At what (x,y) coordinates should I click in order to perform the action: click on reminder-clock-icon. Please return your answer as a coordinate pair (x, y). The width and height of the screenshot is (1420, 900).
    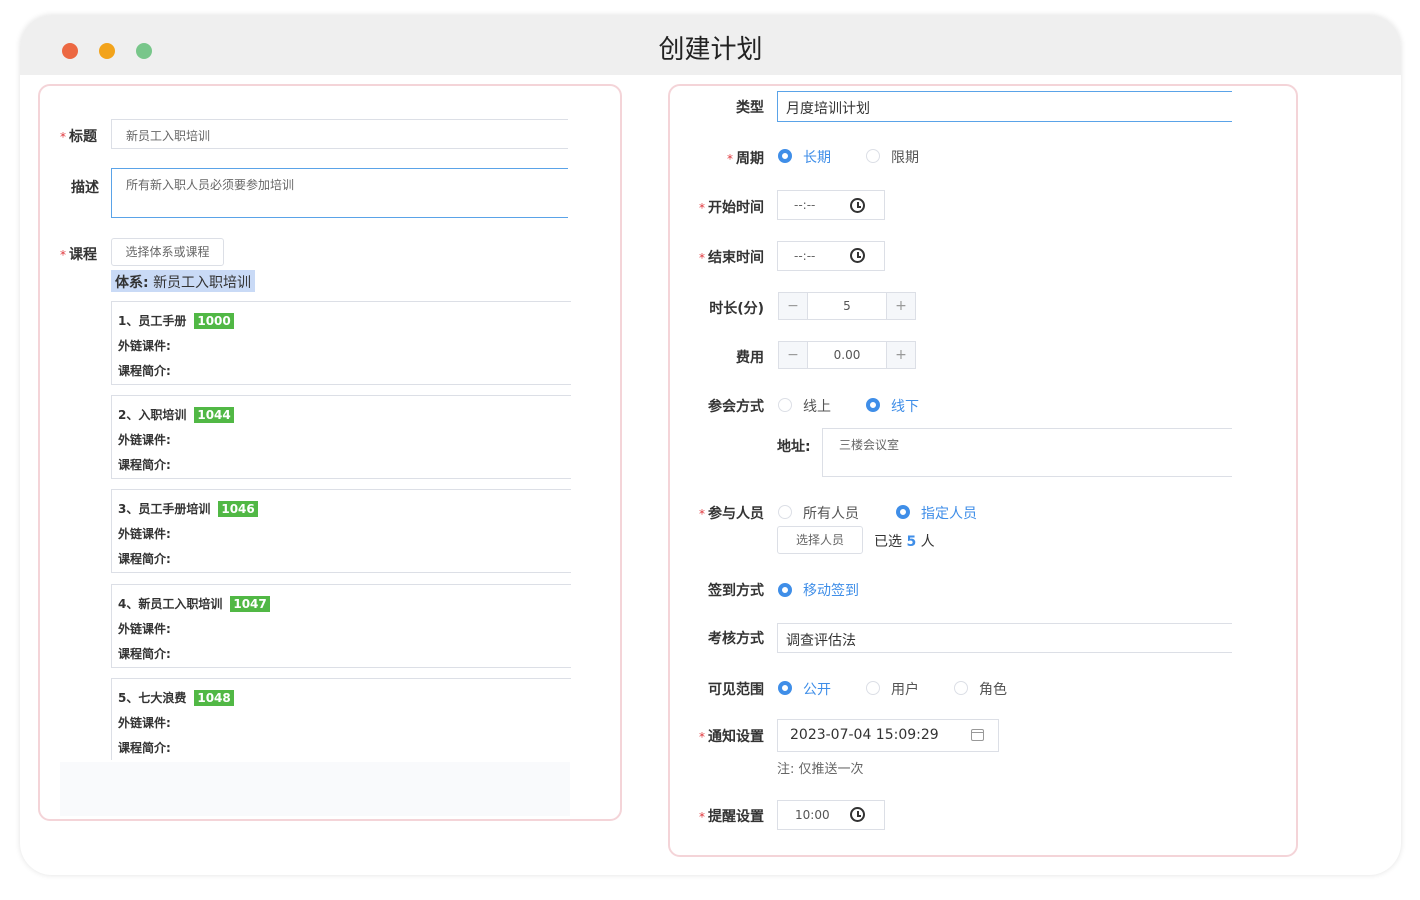
    Looking at the image, I should click on (857, 814).